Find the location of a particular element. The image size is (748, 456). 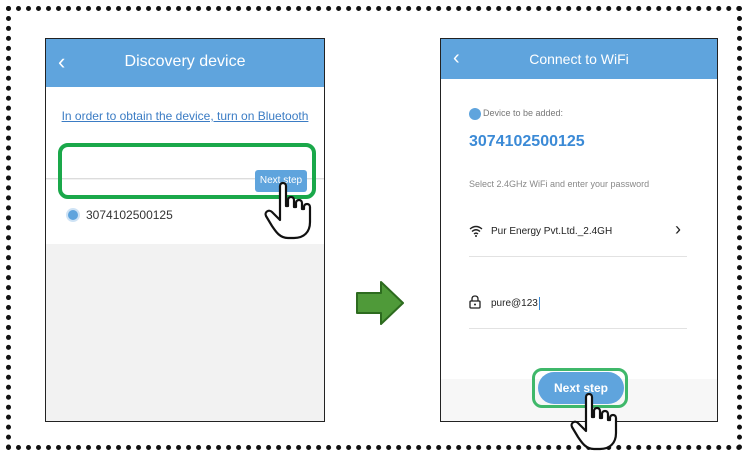

wifi-name: Pur Energy Pvt.Ltd._2.4GH is located at coordinates (551, 231).